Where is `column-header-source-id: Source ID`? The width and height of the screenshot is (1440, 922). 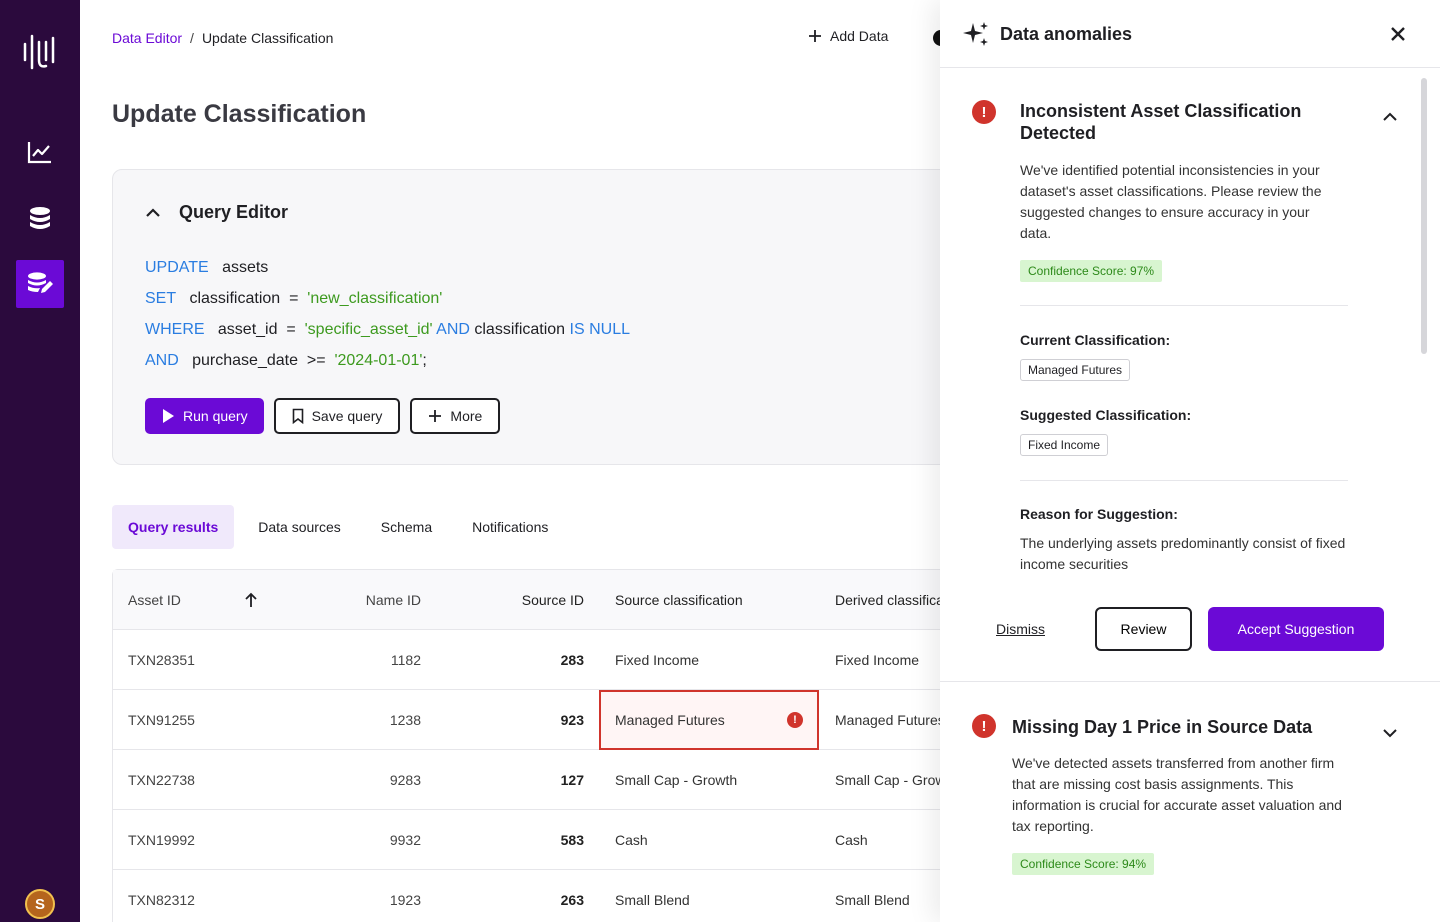 column-header-source-id: Source ID is located at coordinates (513, 600).